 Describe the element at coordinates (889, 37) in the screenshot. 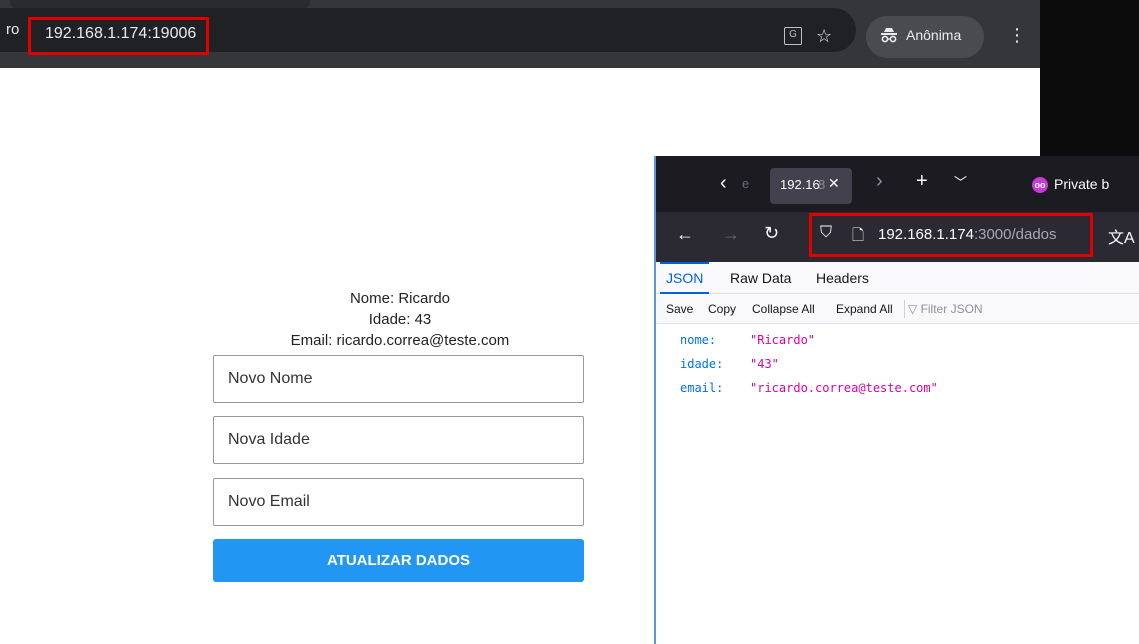

I see `incognito-icon` at that location.